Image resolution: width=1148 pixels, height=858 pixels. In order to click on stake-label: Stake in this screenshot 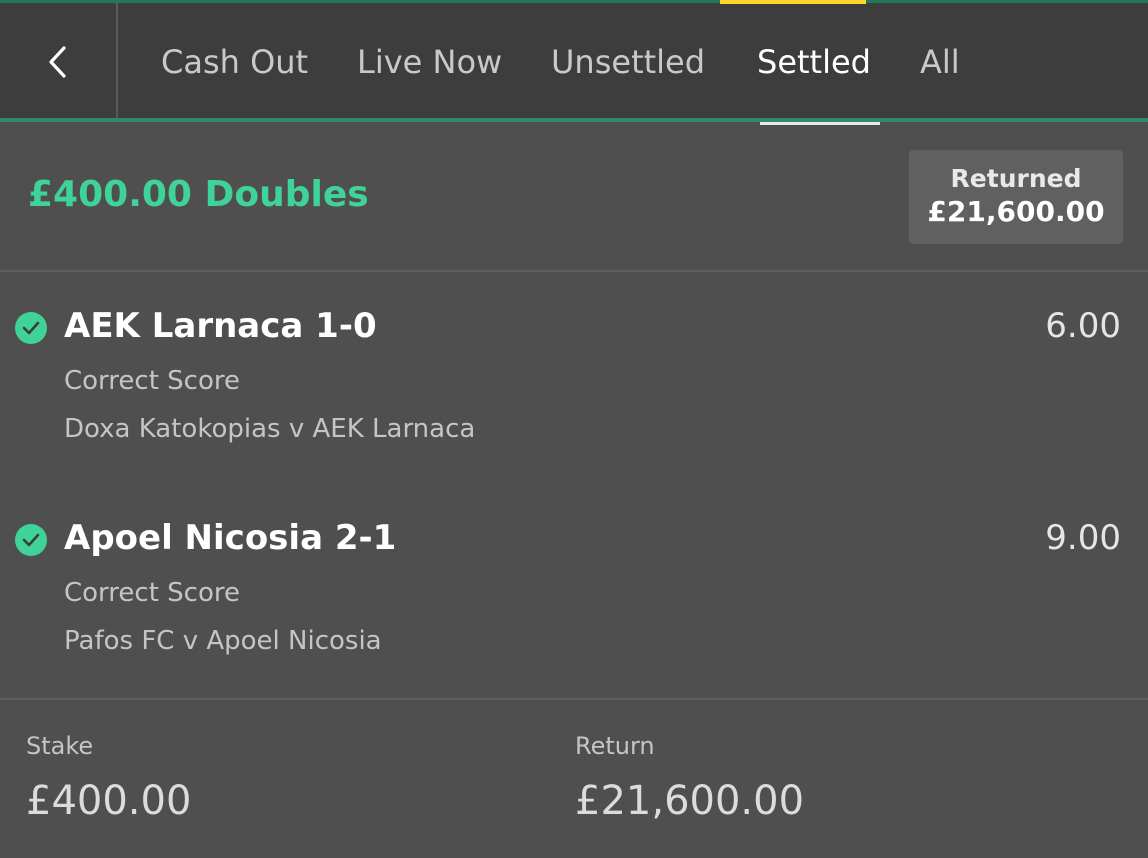, I will do `click(60, 746)`.